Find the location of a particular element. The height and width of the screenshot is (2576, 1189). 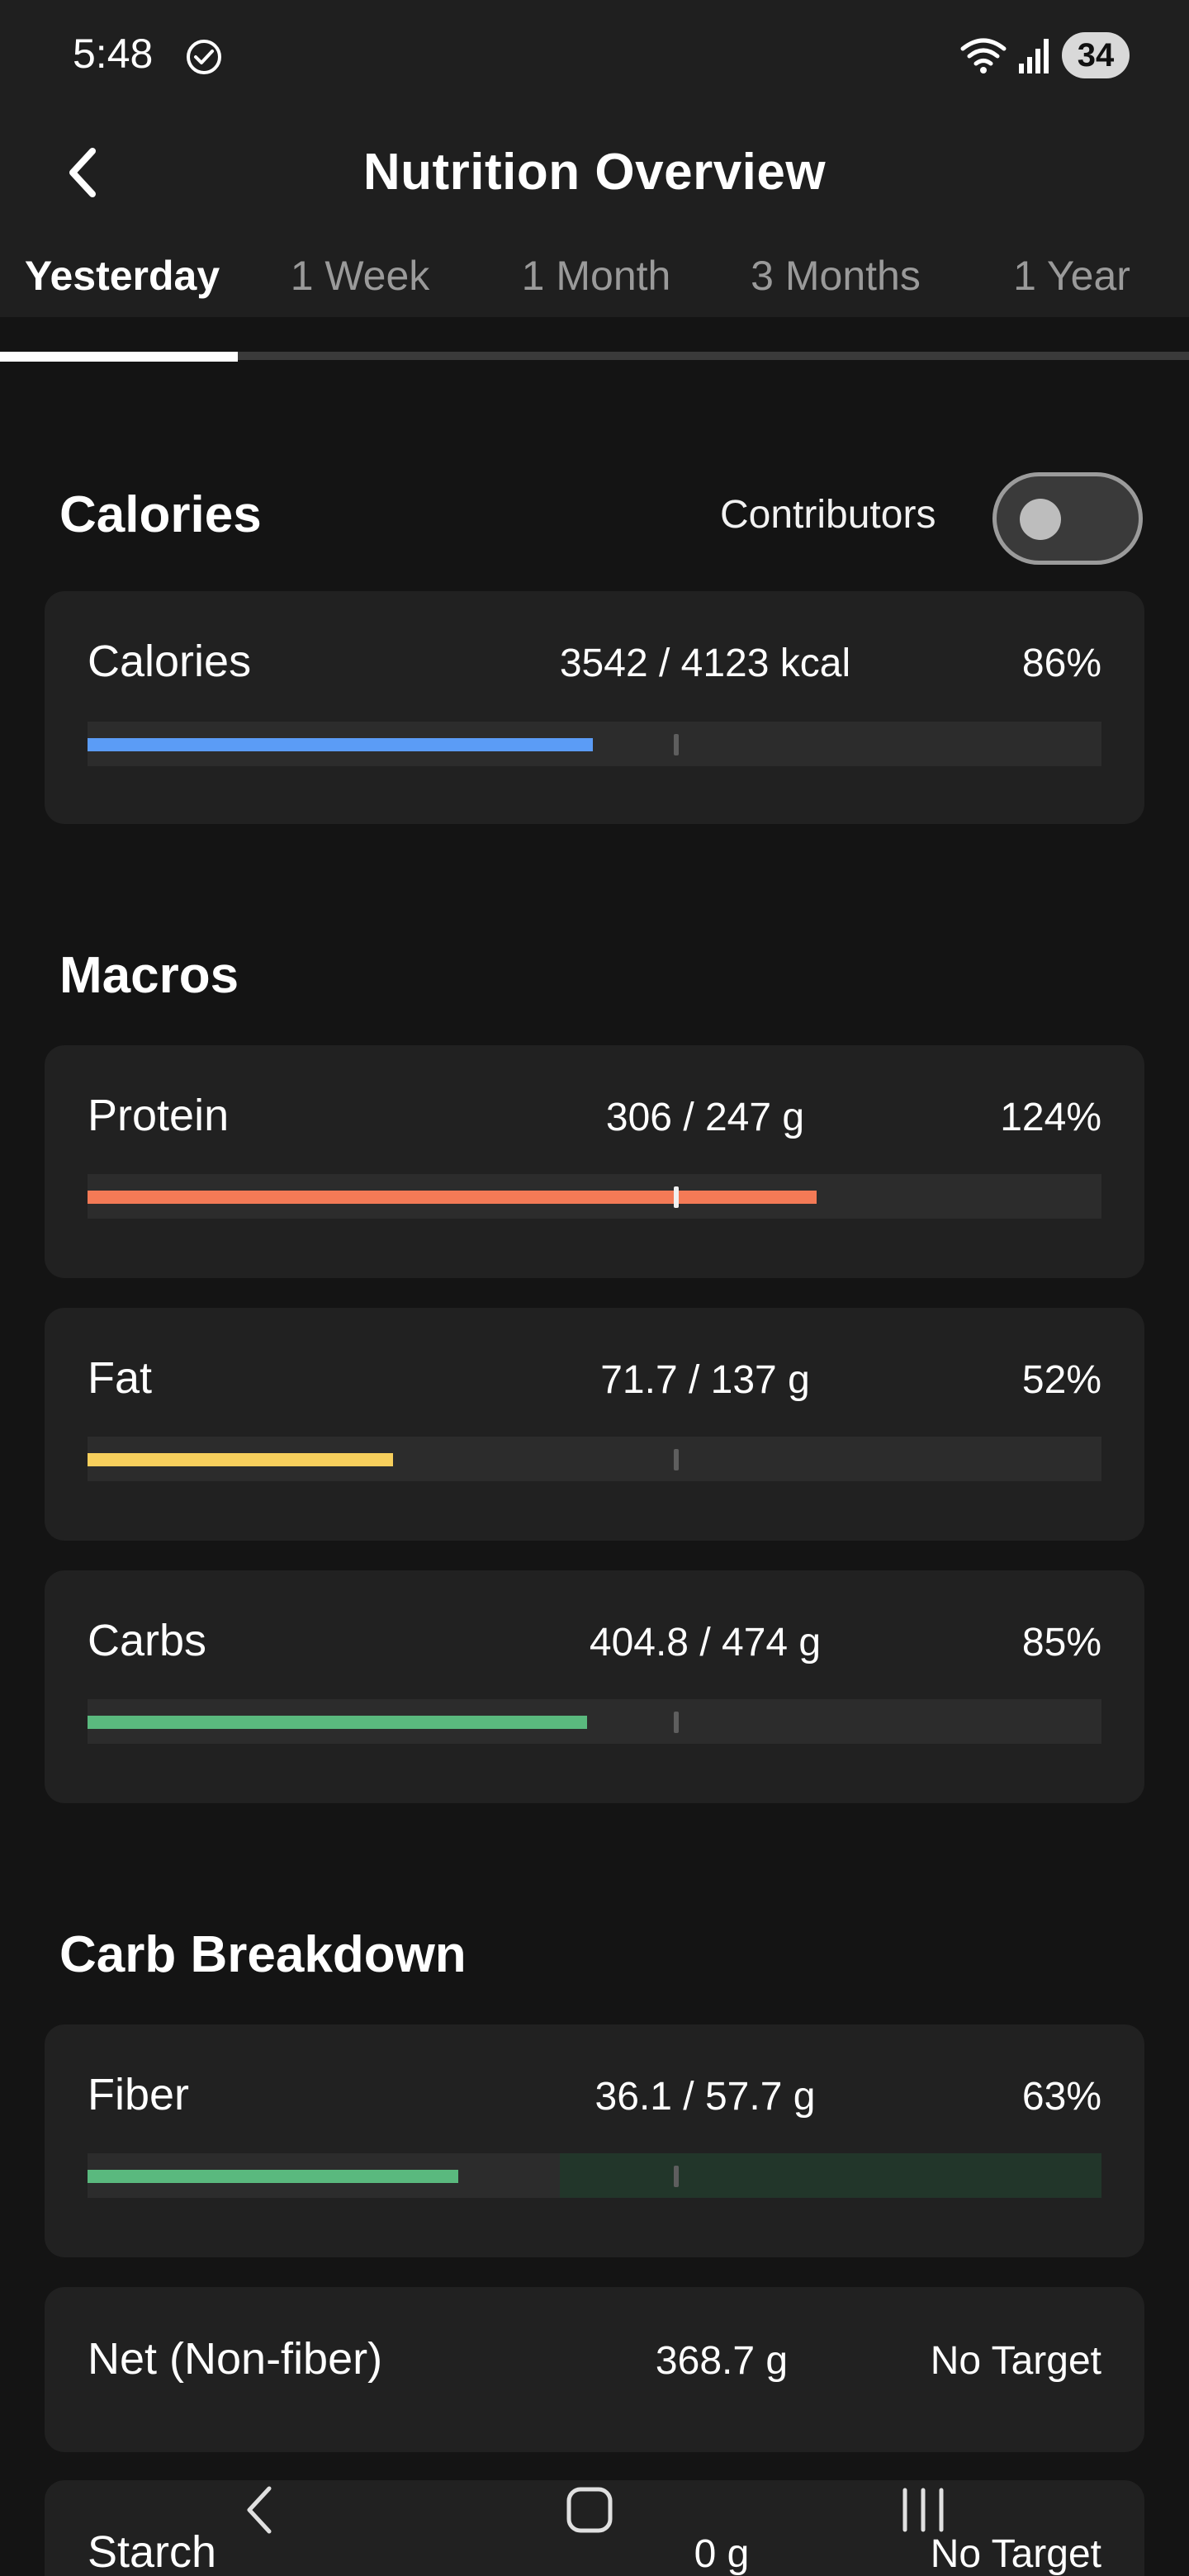

tab-1-month: 1 Month is located at coordinates (596, 275).